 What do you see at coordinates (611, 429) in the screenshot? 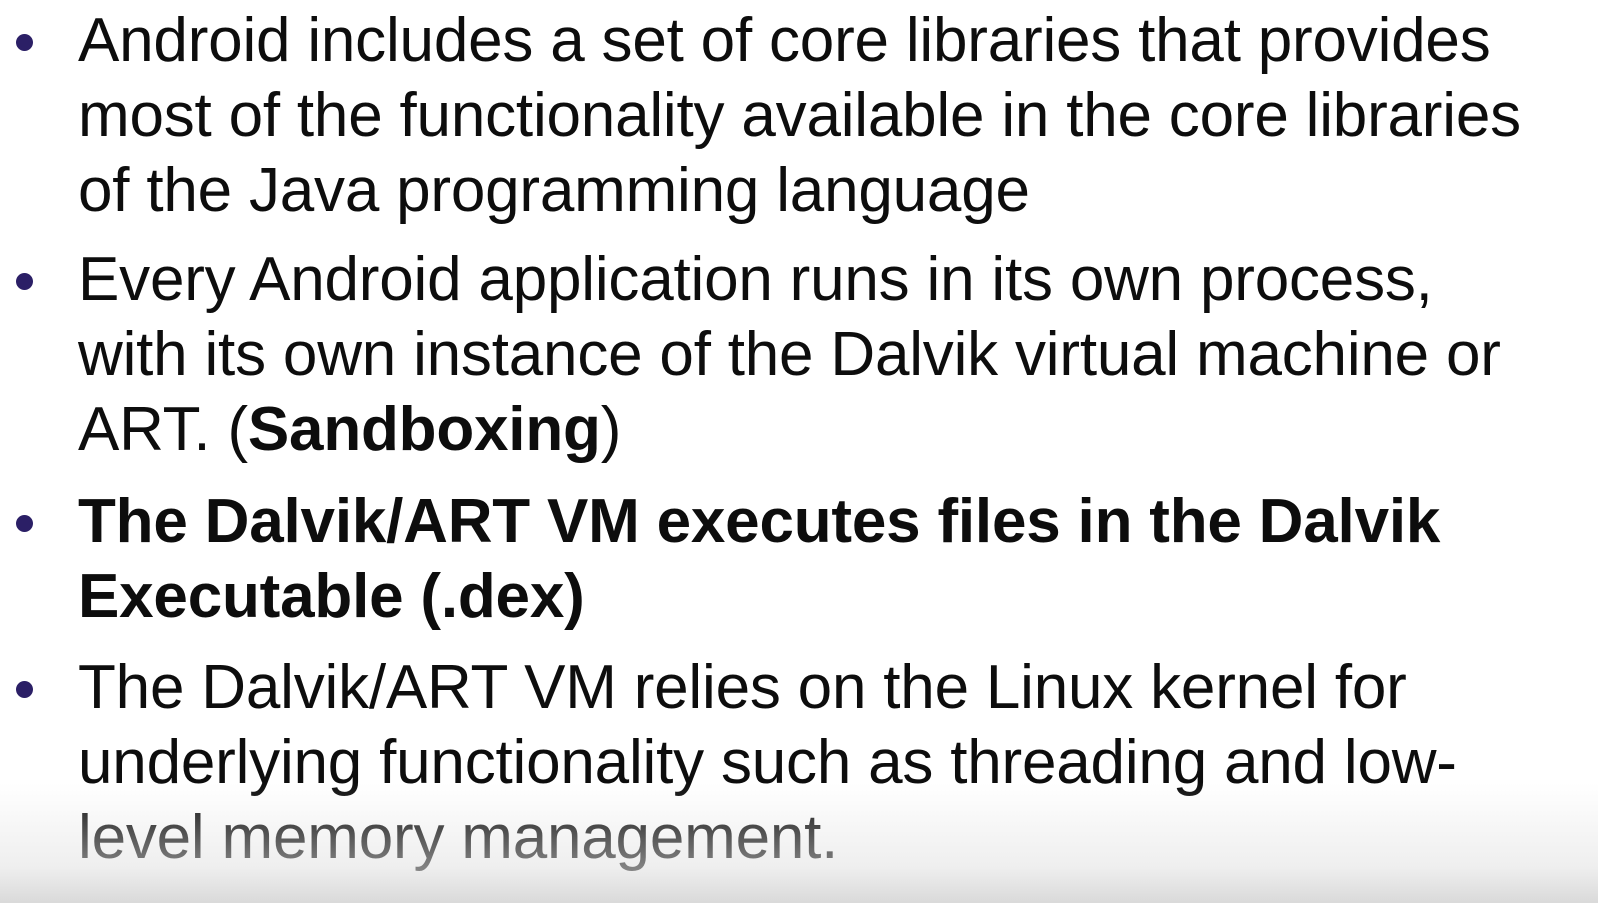
I see `line-suffix: )` at bounding box center [611, 429].